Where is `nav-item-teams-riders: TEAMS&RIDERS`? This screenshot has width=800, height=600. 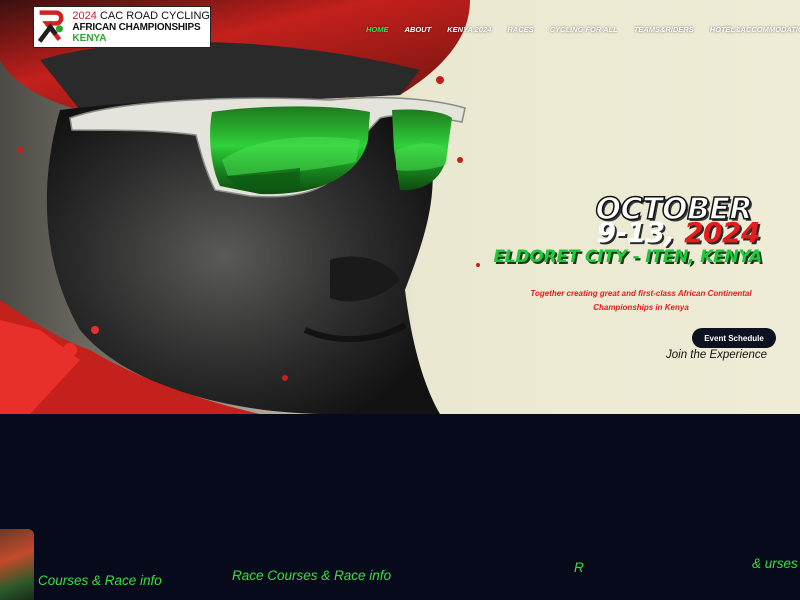 nav-item-teams-riders: TEAMS&RIDERS is located at coordinates (664, 29).